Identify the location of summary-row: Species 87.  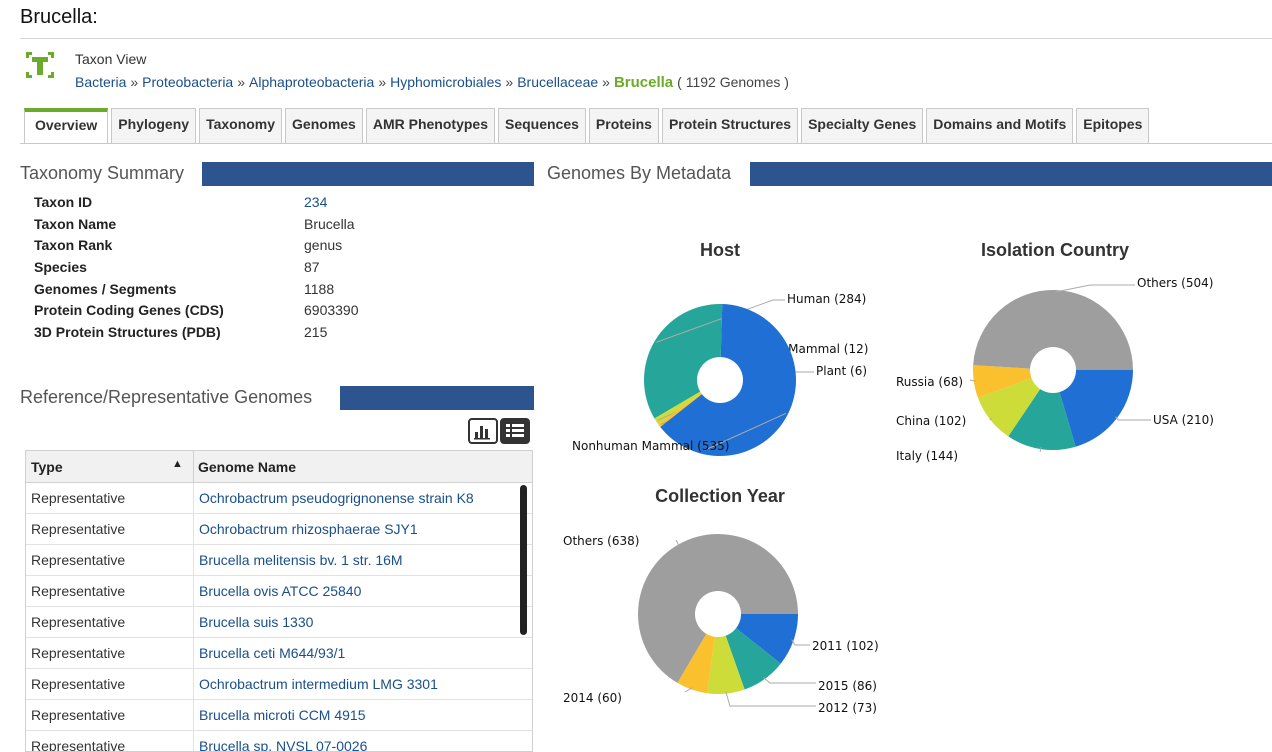
(234, 268).